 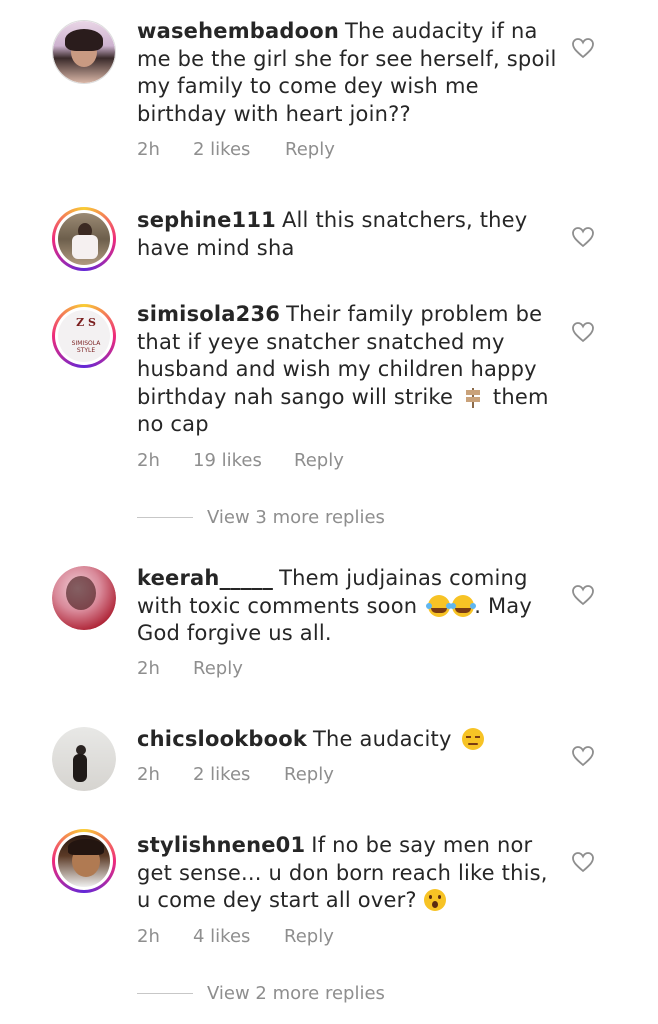 What do you see at coordinates (473, 739) in the screenshot?
I see `unamused-face-emoji` at bounding box center [473, 739].